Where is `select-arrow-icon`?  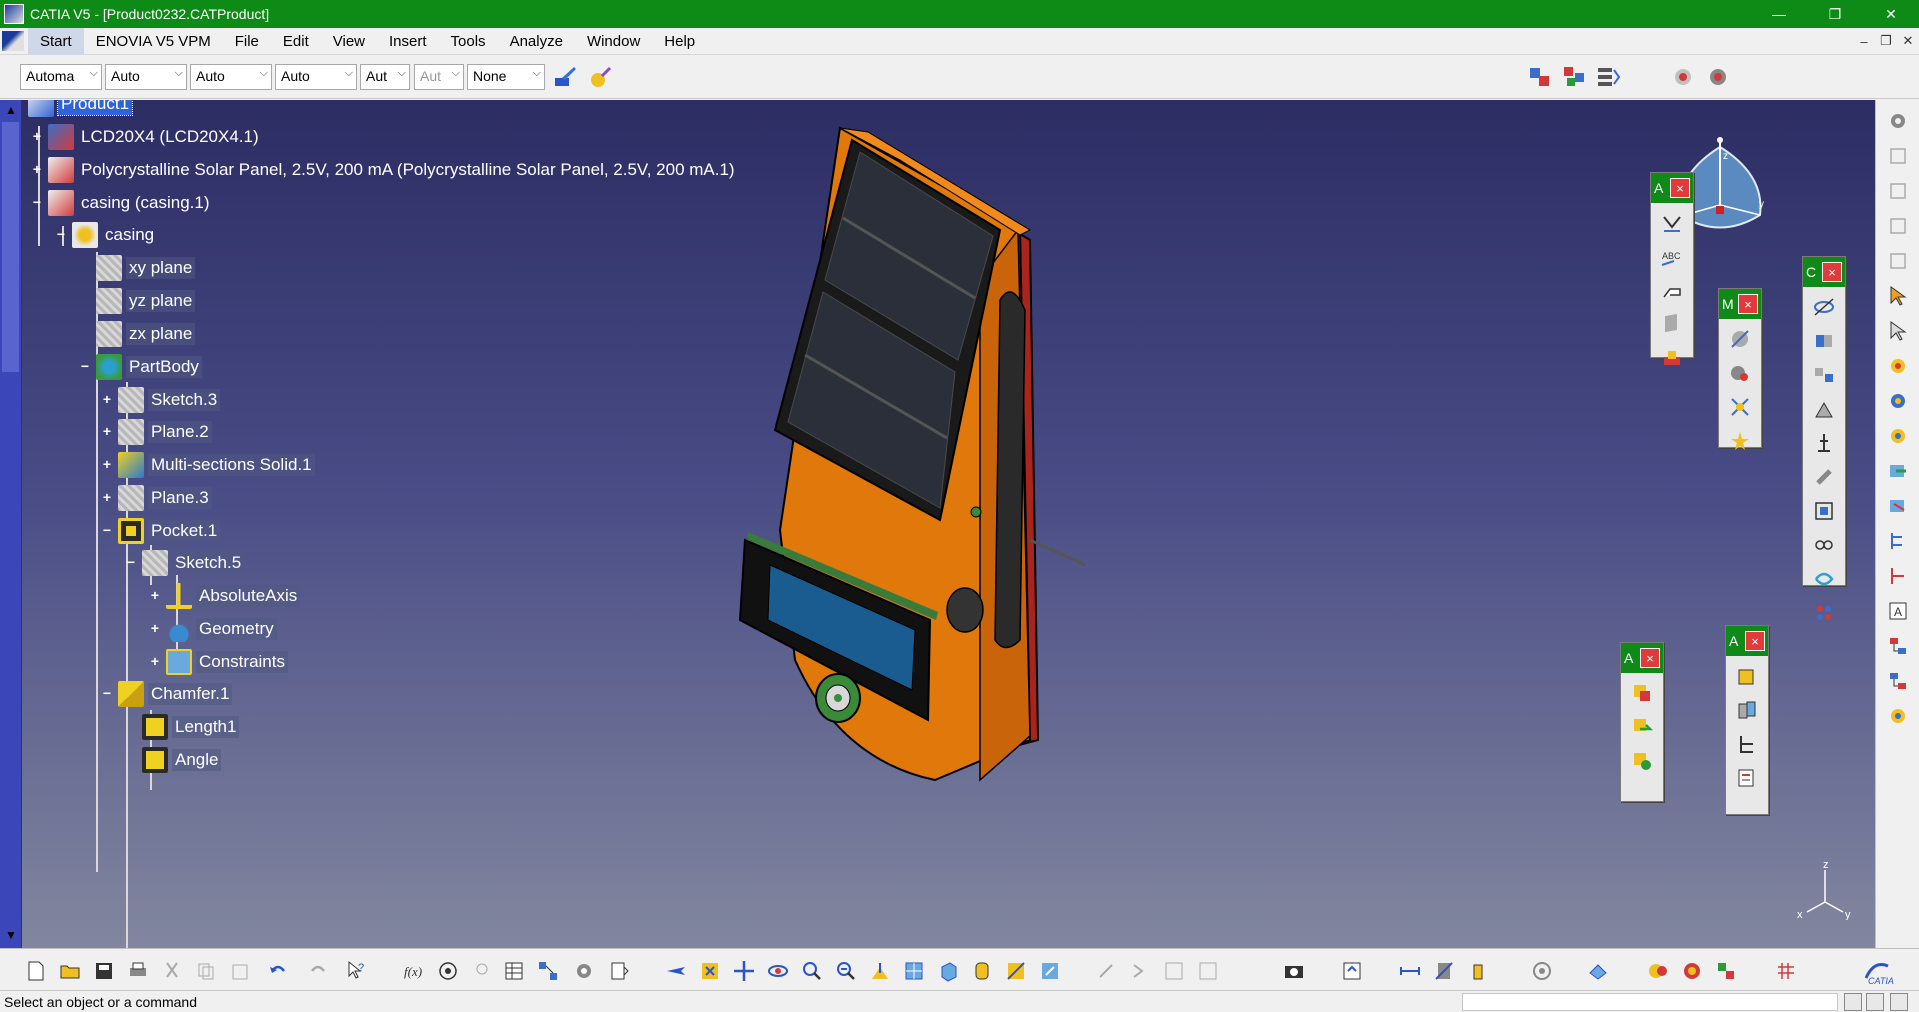 select-arrow-icon is located at coordinates (1898, 296).